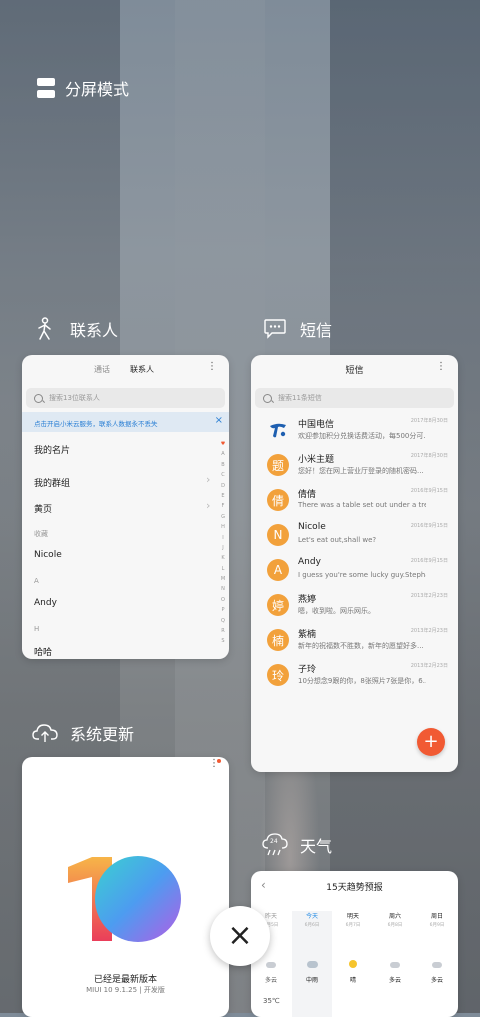  I want to click on telecom-logo-icon, so click(278, 430).